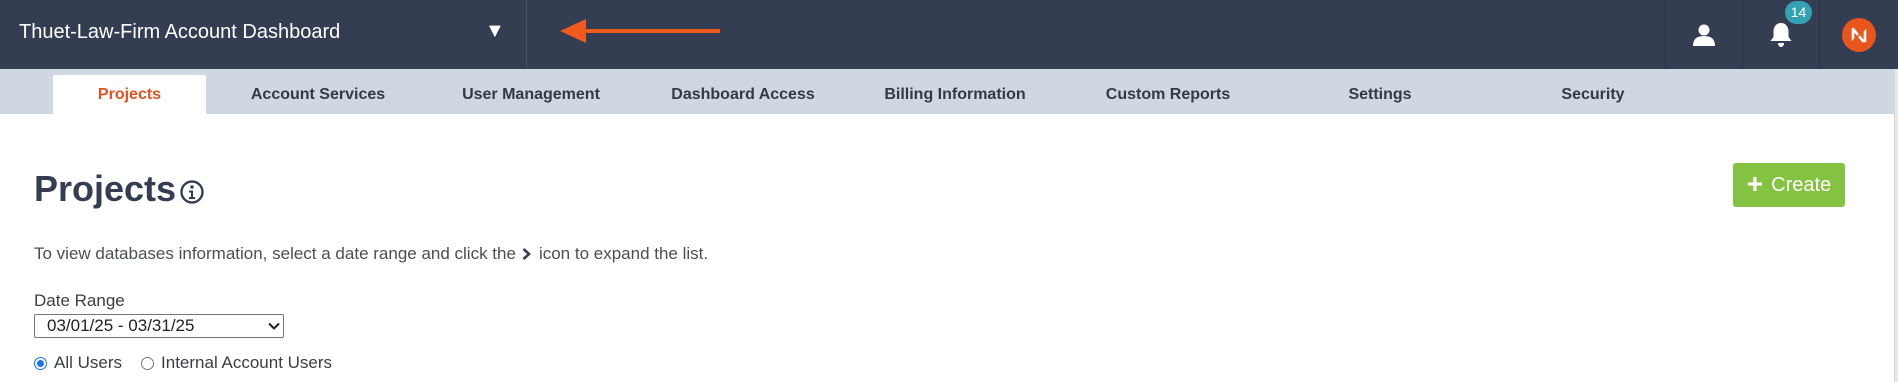  What do you see at coordinates (526, 254) in the screenshot?
I see `chevron-right-icon` at bounding box center [526, 254].